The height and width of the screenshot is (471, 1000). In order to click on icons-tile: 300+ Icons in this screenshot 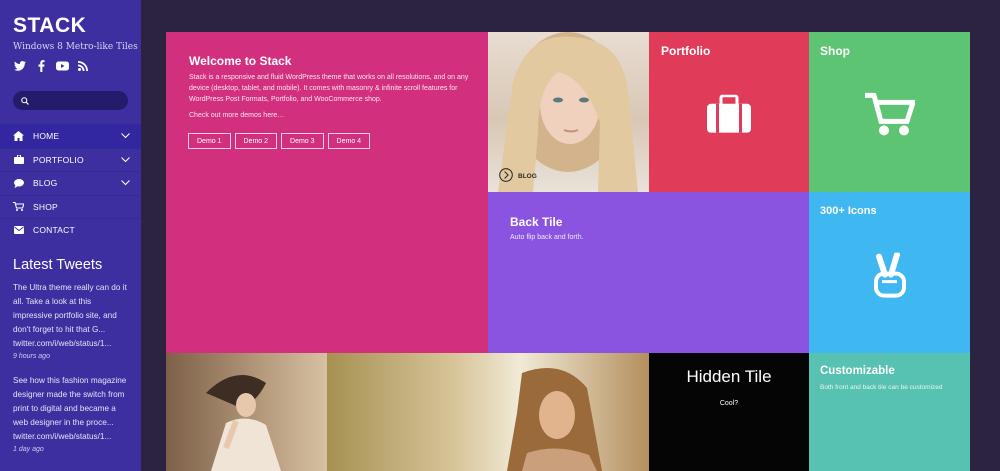, I will do `click(889, 272)`.